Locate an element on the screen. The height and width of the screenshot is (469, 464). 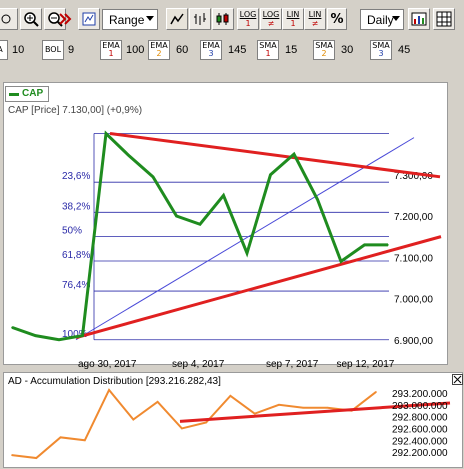
x-tick-label: sep 7, 2017 is located at coordinates (292, 364).